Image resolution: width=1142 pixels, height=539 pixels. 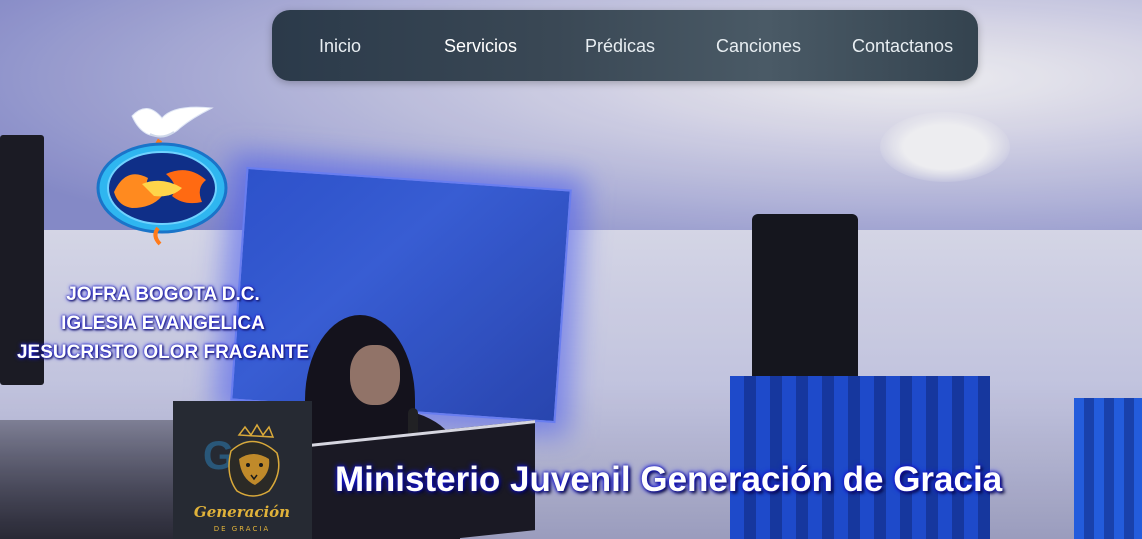 I want to click on ministry-logo: GG Generación DE GRACIA, so click(x=242, y=470).